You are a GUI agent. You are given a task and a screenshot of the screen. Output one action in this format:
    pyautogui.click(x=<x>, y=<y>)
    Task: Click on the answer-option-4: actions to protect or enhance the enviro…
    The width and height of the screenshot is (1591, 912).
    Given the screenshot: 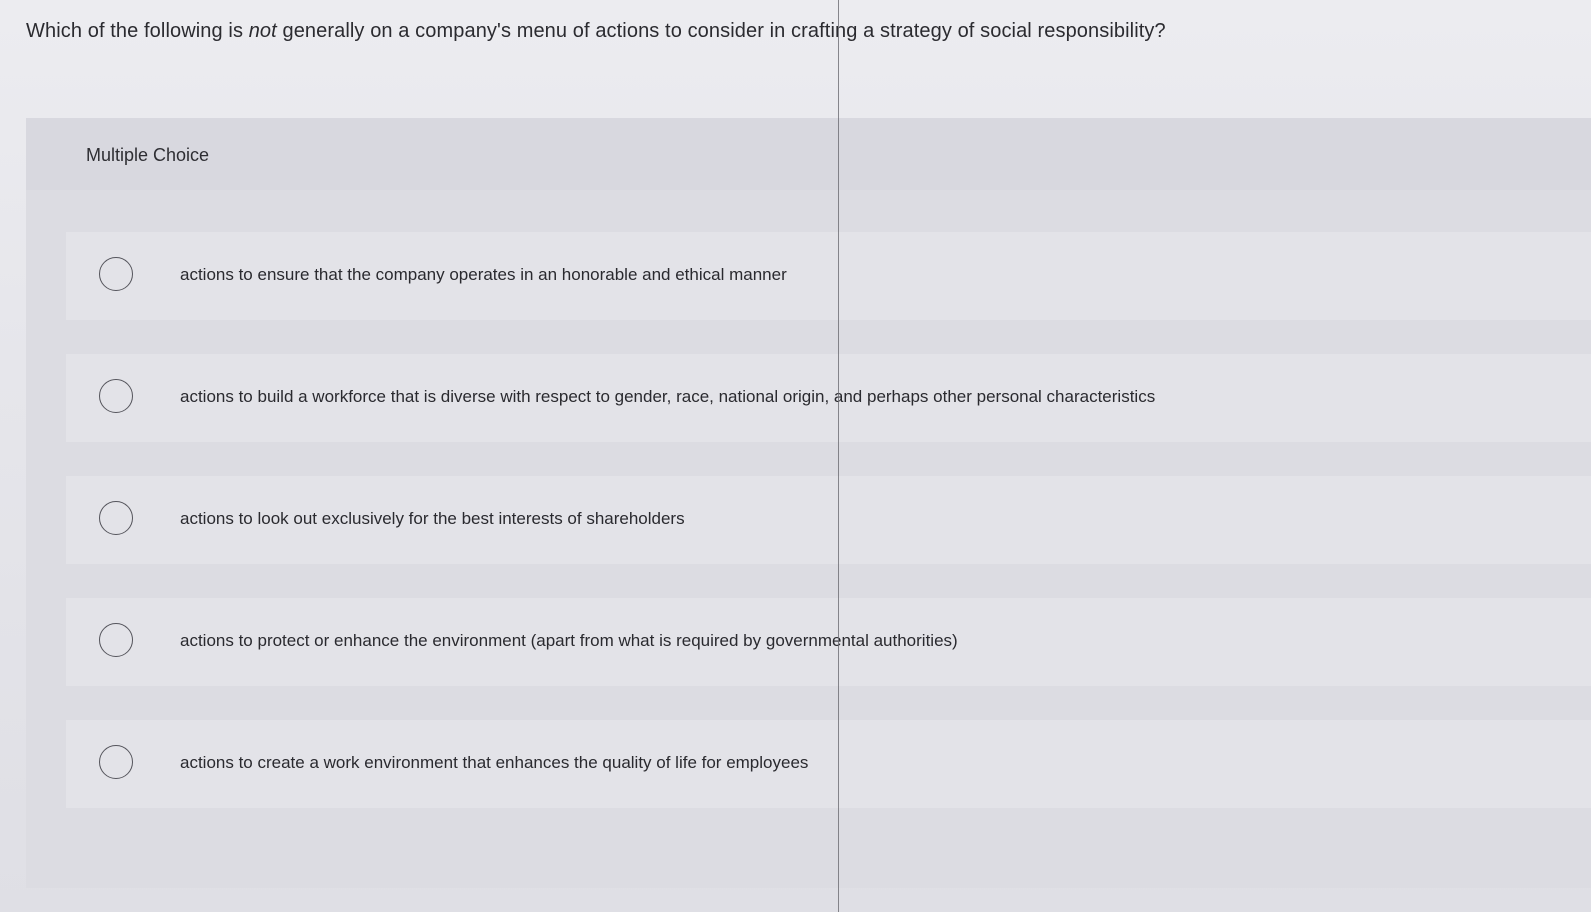 What is the action you would take?
    pyautogui.click(x=828, y=642)
    